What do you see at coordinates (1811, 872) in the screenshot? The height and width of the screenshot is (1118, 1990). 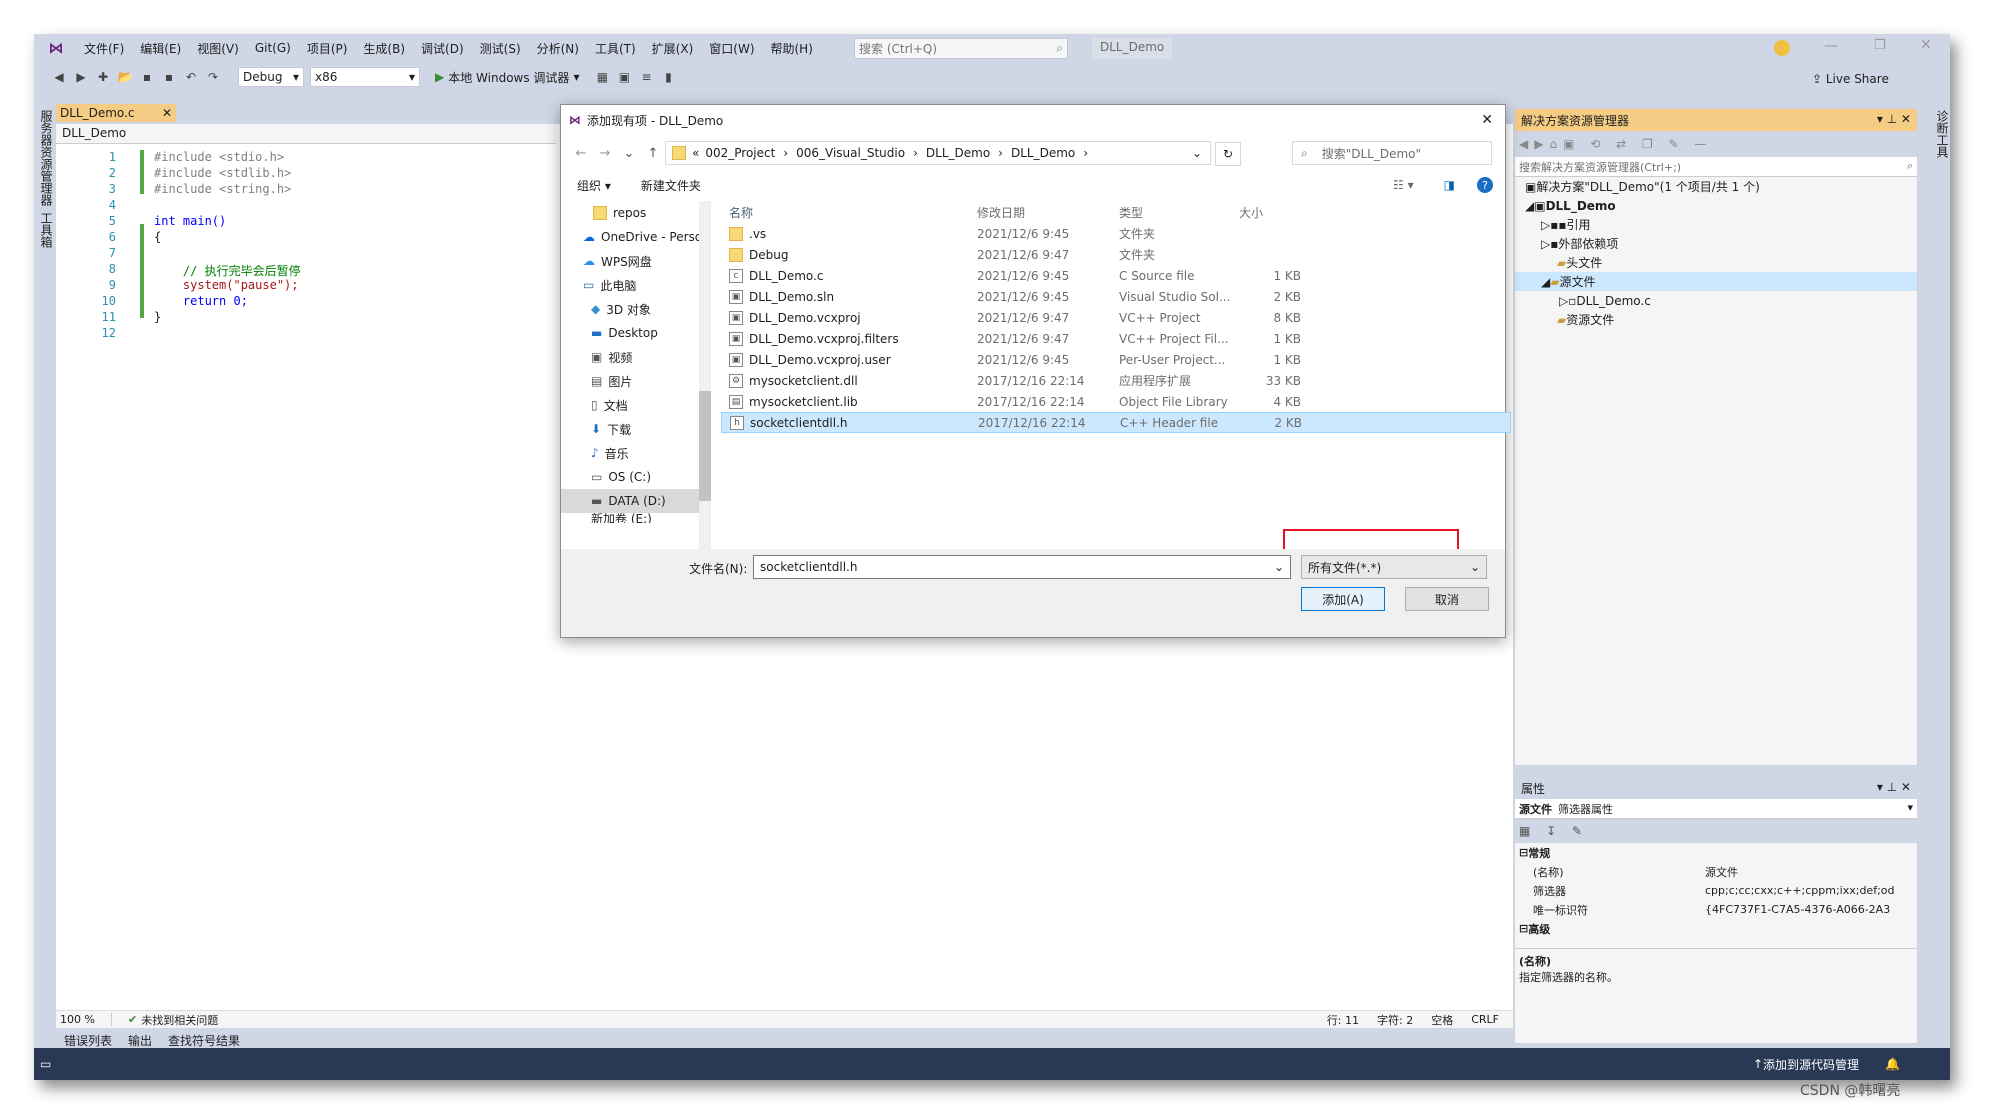 I see `property-value: 源文件` at bounding box center [1811, 872].